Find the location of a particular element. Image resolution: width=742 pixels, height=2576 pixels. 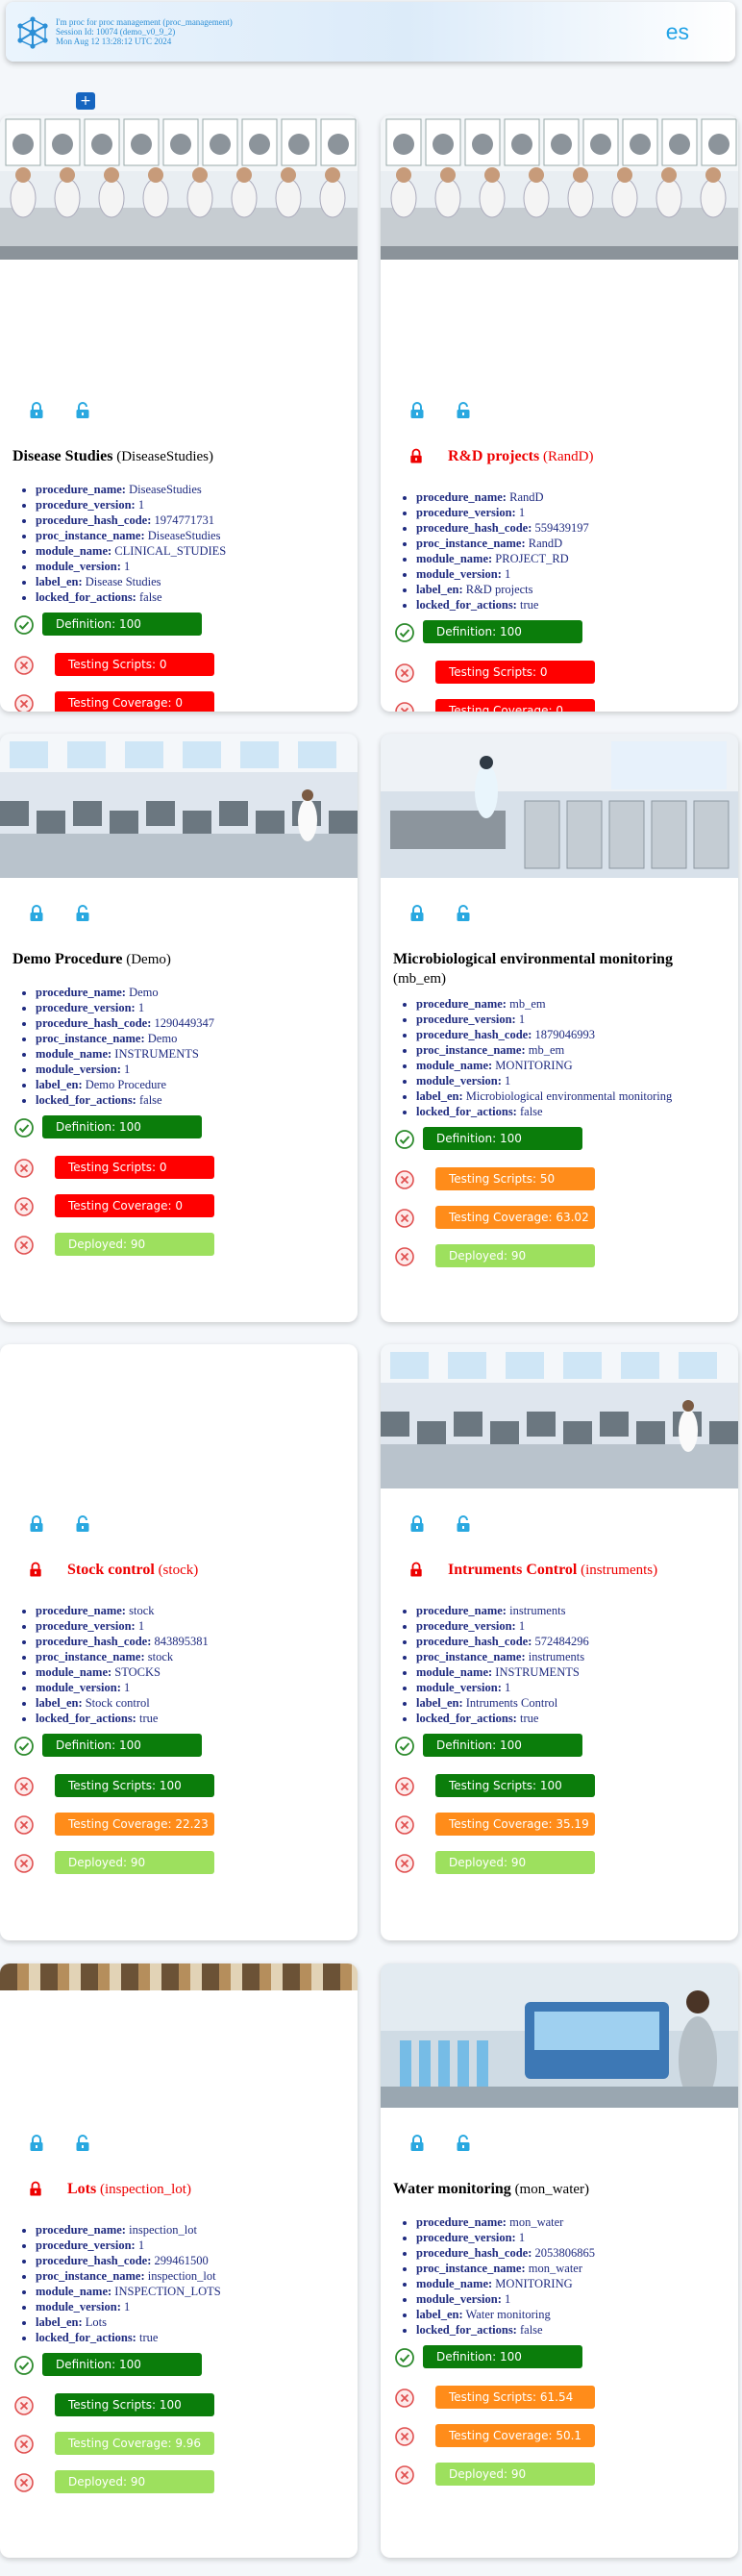

property-value: mb_em is located at coordinates (545, 1050).